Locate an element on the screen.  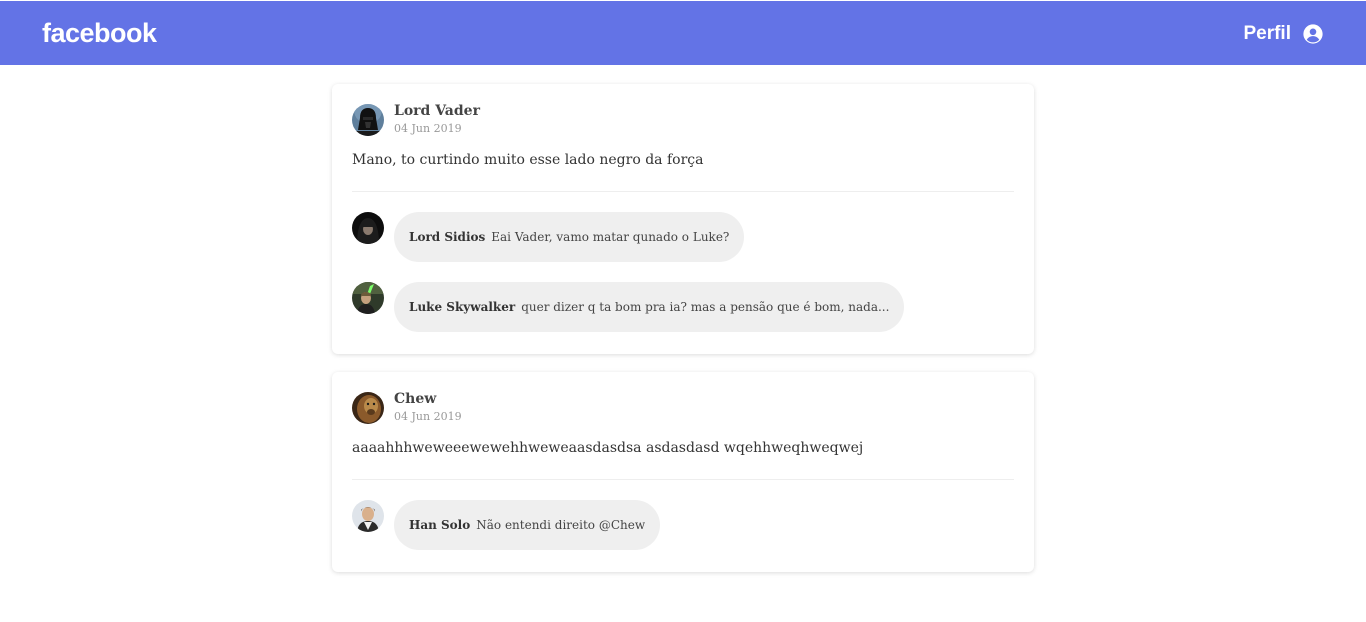
profile-label: Perfil is located at coordinates (1267, 34).